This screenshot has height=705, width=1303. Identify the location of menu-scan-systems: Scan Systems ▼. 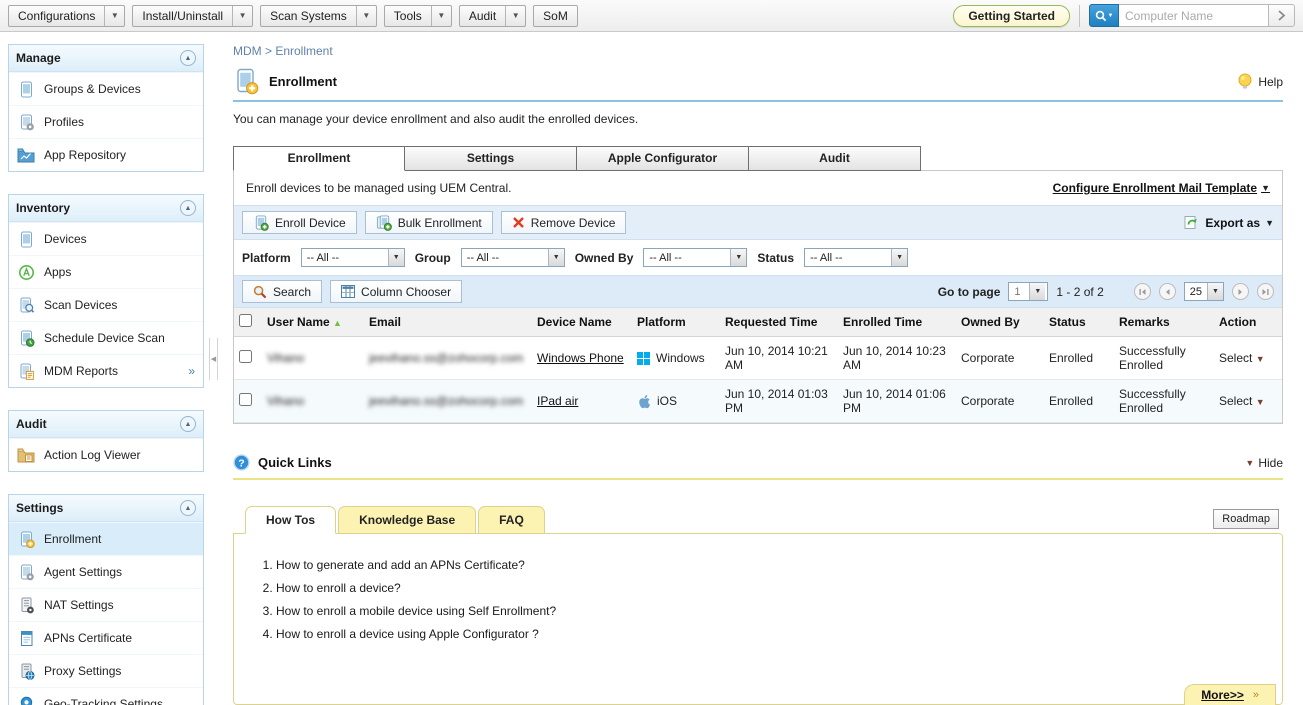
(318, 15).